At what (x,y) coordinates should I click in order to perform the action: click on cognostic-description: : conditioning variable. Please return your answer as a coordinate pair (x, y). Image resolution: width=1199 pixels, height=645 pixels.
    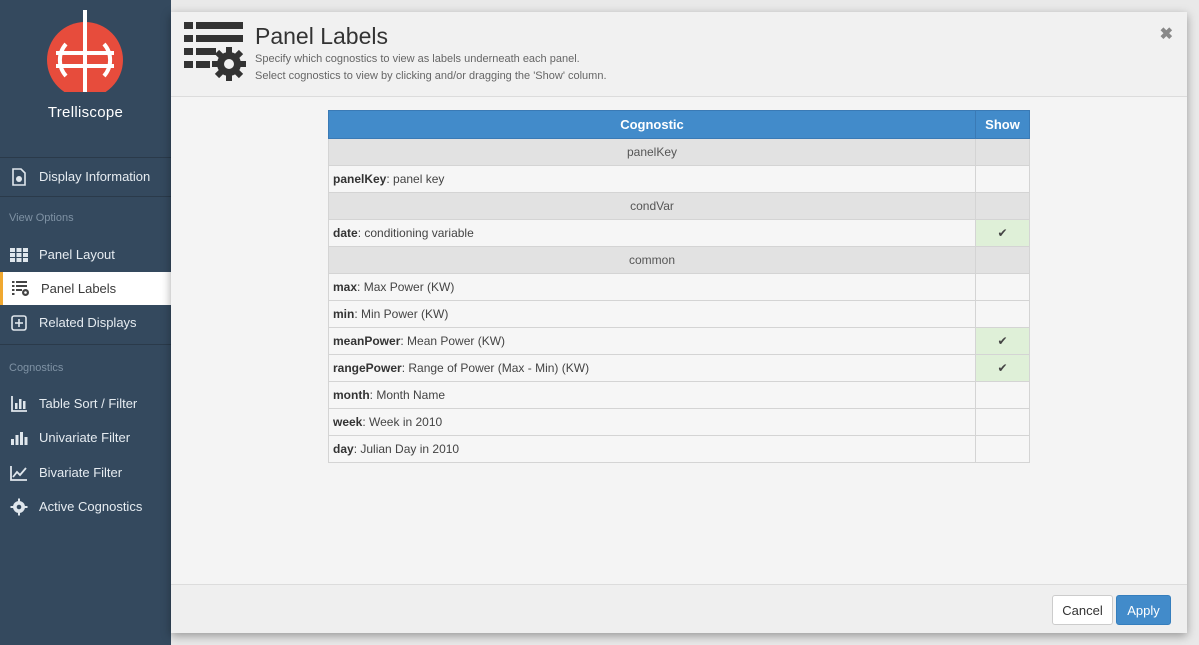
    Looking at the image, I should click on (415, 233).